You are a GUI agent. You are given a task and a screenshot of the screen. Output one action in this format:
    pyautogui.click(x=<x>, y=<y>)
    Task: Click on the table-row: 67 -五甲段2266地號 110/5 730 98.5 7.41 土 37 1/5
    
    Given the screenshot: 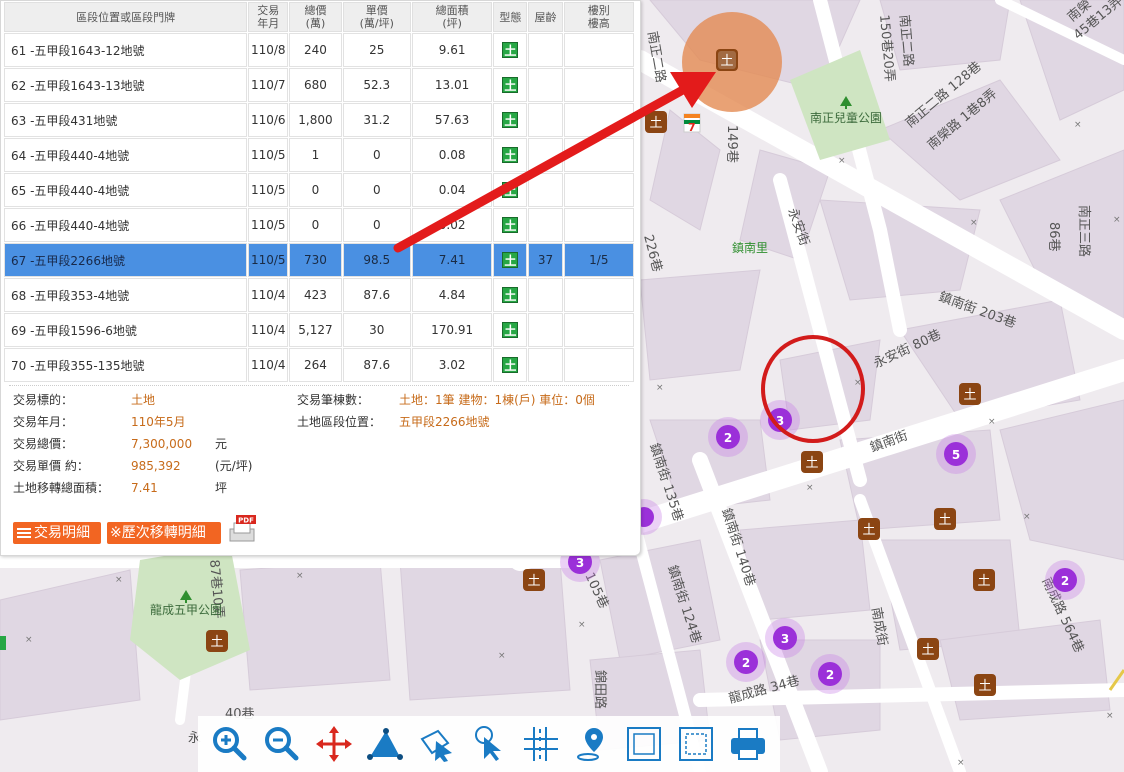 What is the action you would take?
    pyautogui.click(x=319, y=260)
    